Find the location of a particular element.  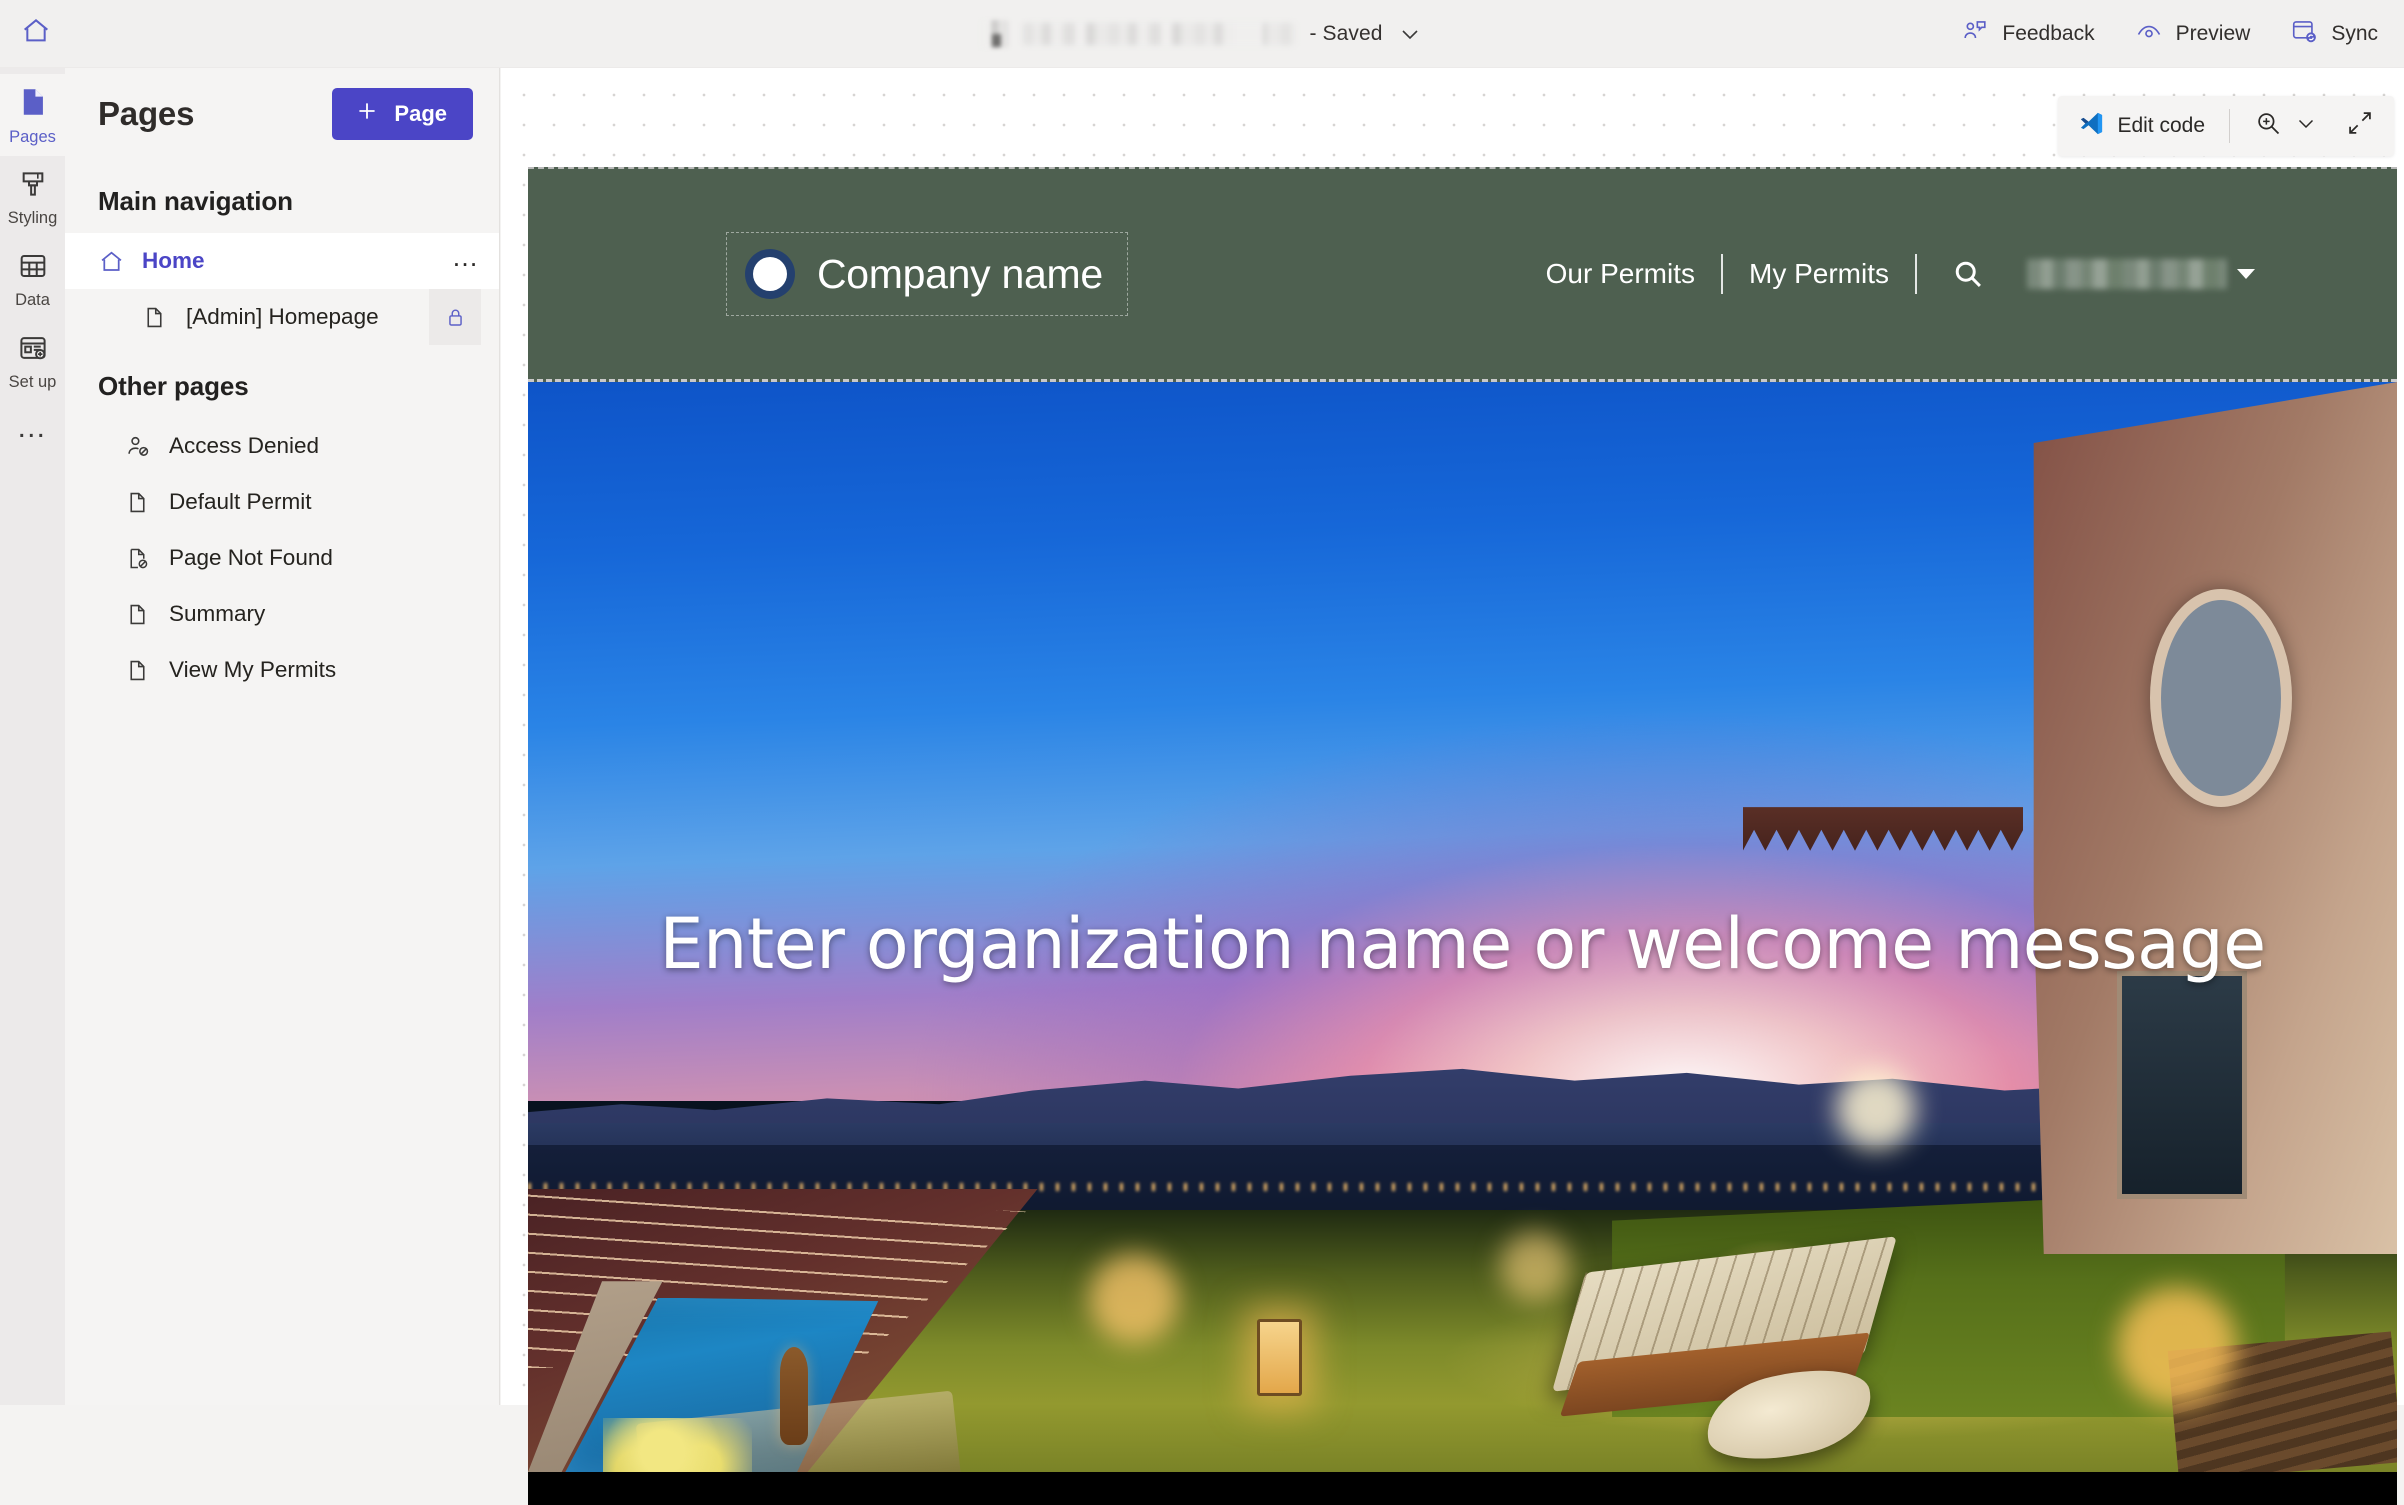

page-document-icon is located at coordinates (33, 104).